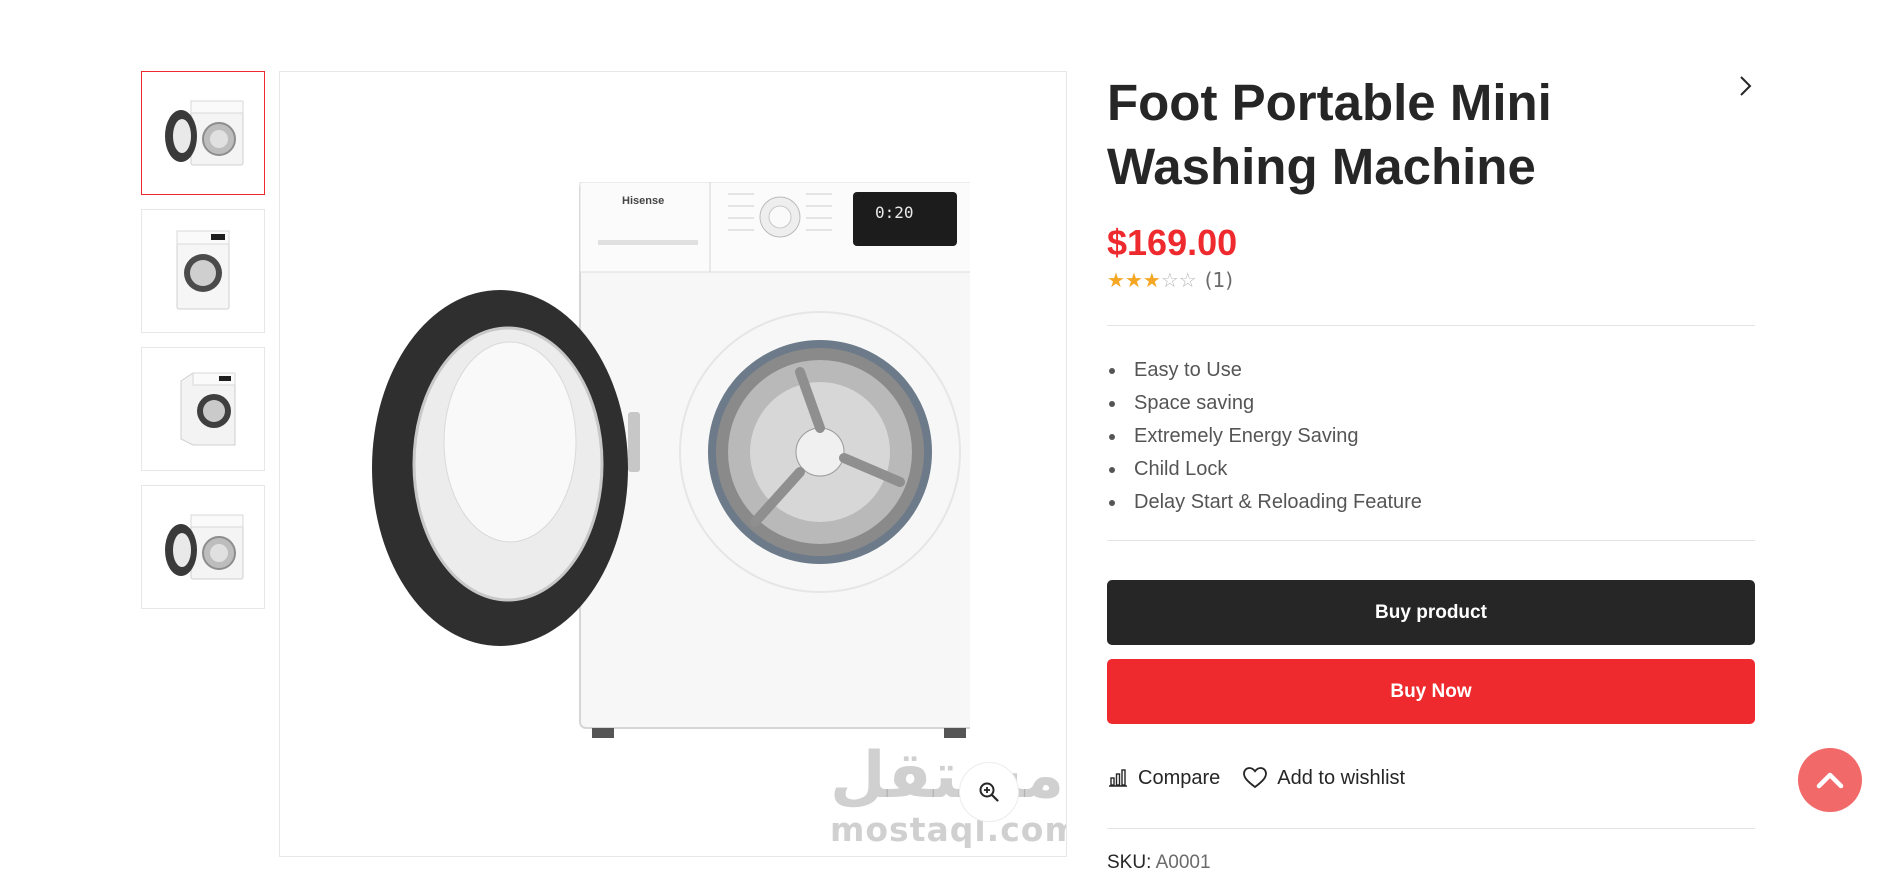 The image size is (1889, 870). Describe the element at coordinates (643, 201) in the screenshot. I see `brand-label: Hisense` at that location.